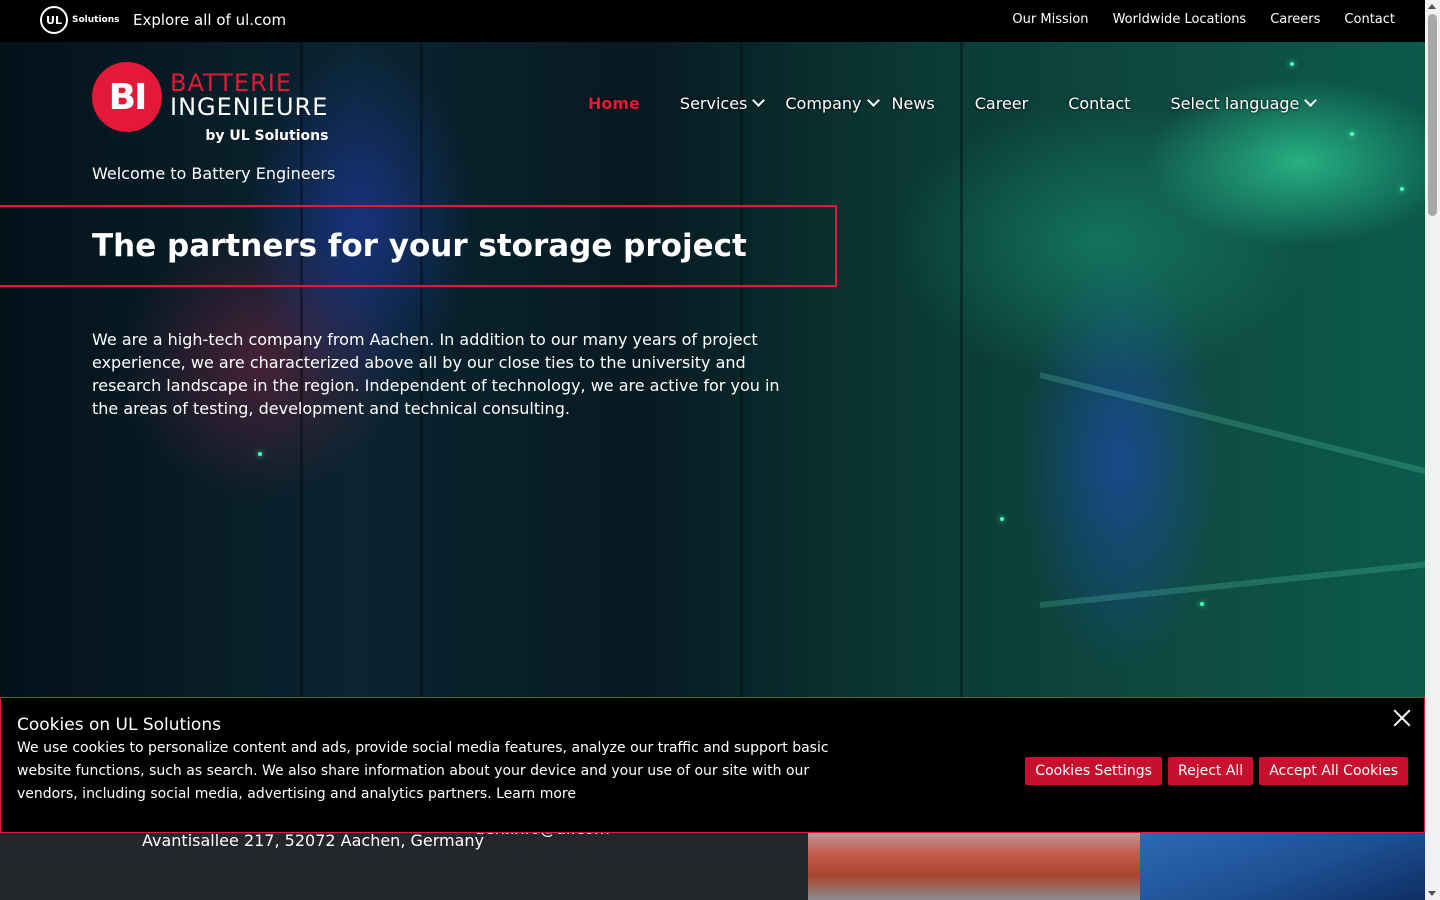 The width and height of the screenshot is (1440, 900). What do you see at coordinates (119, 725) in the screenshot?
I see `cookie-banner-title: Cookies on UL Solutions` at bounding box center [119, 725].